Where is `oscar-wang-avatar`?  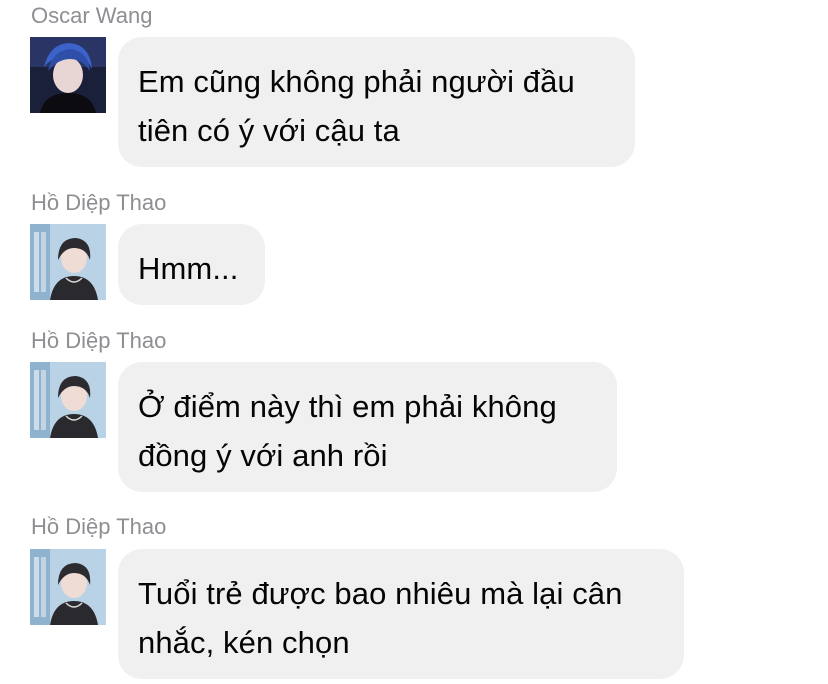 oscar-wang-avatar is located at coordinates (68, 75).